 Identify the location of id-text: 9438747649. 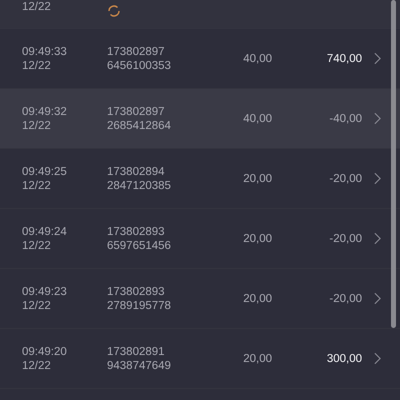
(139, 365).